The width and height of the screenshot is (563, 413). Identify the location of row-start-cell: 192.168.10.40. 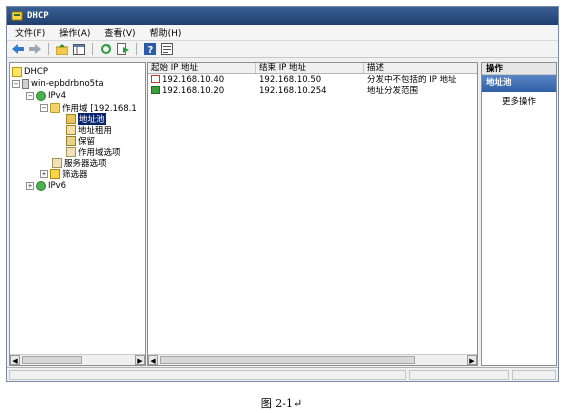
(202, 80).